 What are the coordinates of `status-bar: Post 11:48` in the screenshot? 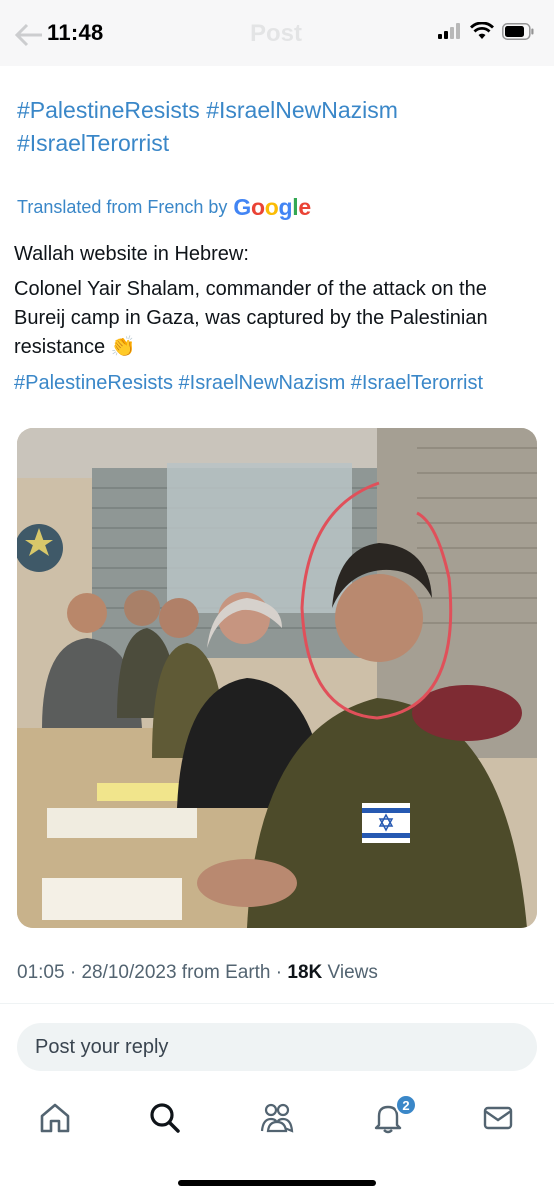 It's located at (277, 33).